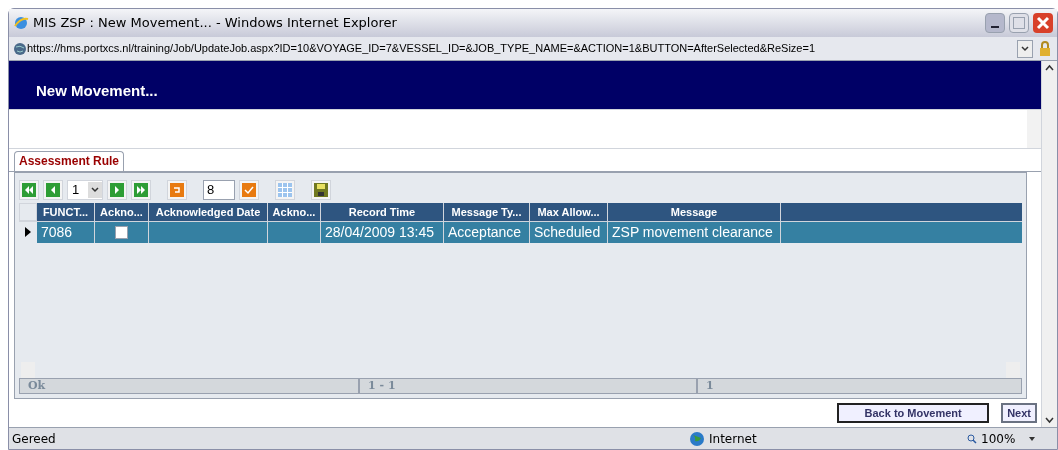 Image resolution: width=1058 pixels, height=450 pixels. I want to click on dropdown-button, so click(1025, 48).